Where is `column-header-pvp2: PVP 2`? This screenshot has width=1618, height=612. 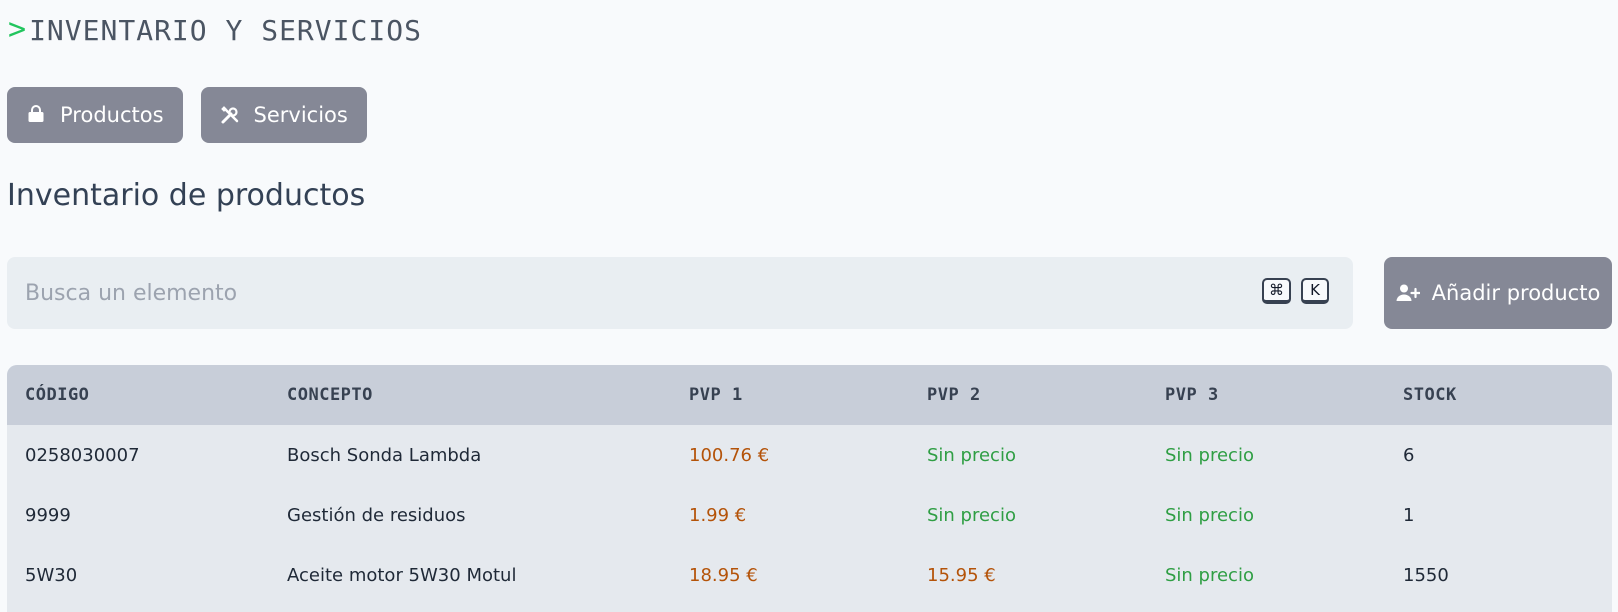
column-header-pvp2: PVP 2 is located at coordinates (1028, 395).